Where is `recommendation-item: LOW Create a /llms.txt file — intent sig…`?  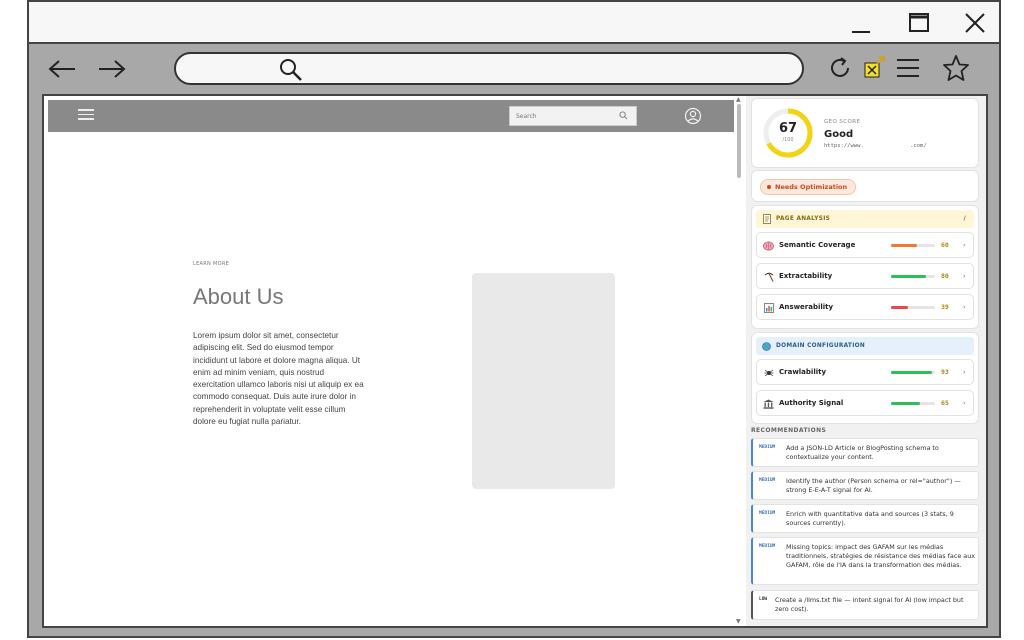
recommendation-item: LOW Create a /llms.txt file — intent sig… is located at coordinates (865, 605).